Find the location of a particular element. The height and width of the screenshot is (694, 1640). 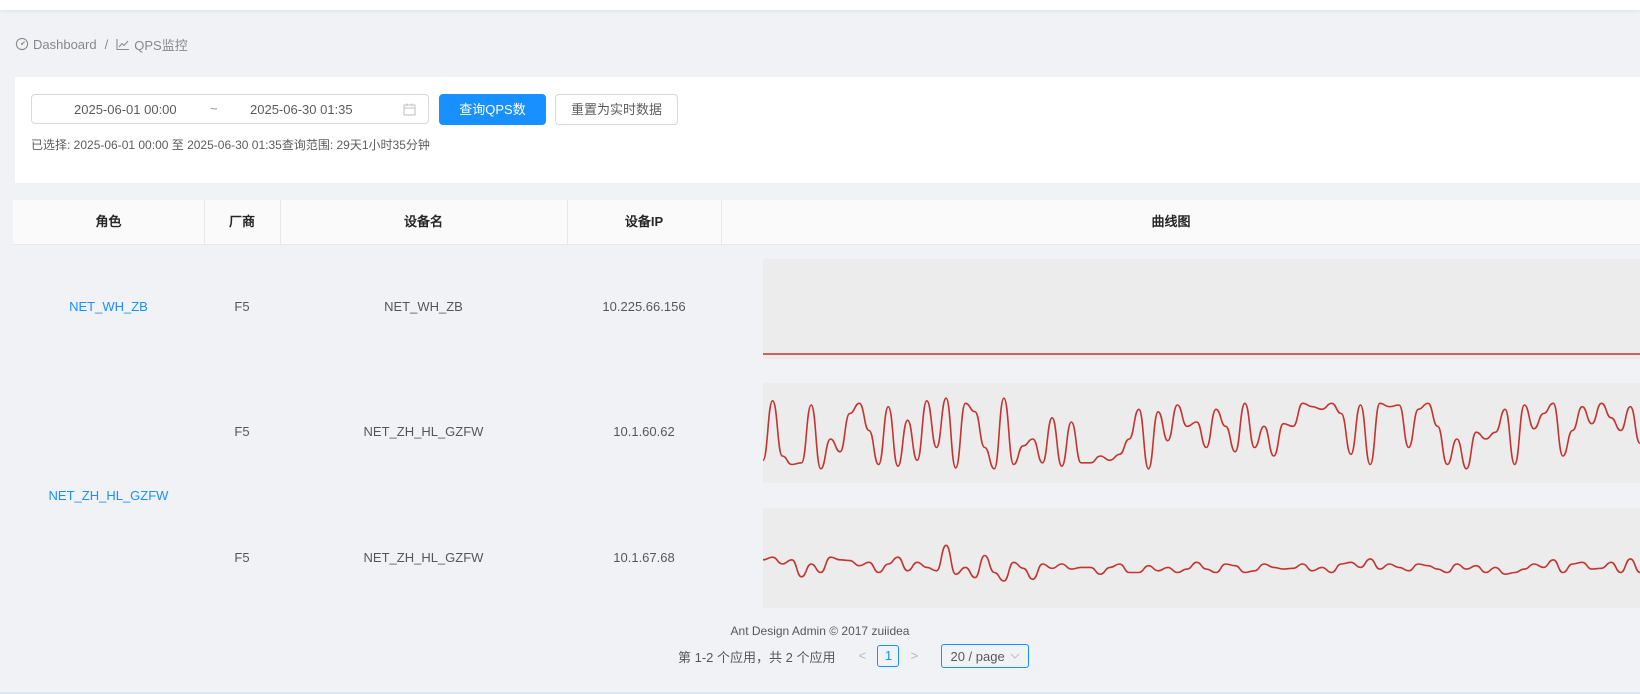

pagination: 第 1-2 个应用，共 2 个应用 < 1 > 20 / page is located at coordinates (853, 656).